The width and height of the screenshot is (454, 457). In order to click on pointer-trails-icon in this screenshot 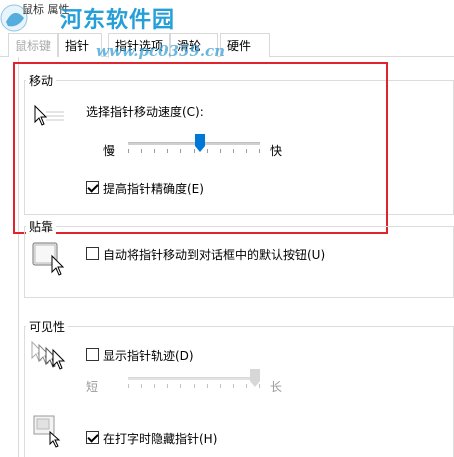, I will do `click(48, 355)`.